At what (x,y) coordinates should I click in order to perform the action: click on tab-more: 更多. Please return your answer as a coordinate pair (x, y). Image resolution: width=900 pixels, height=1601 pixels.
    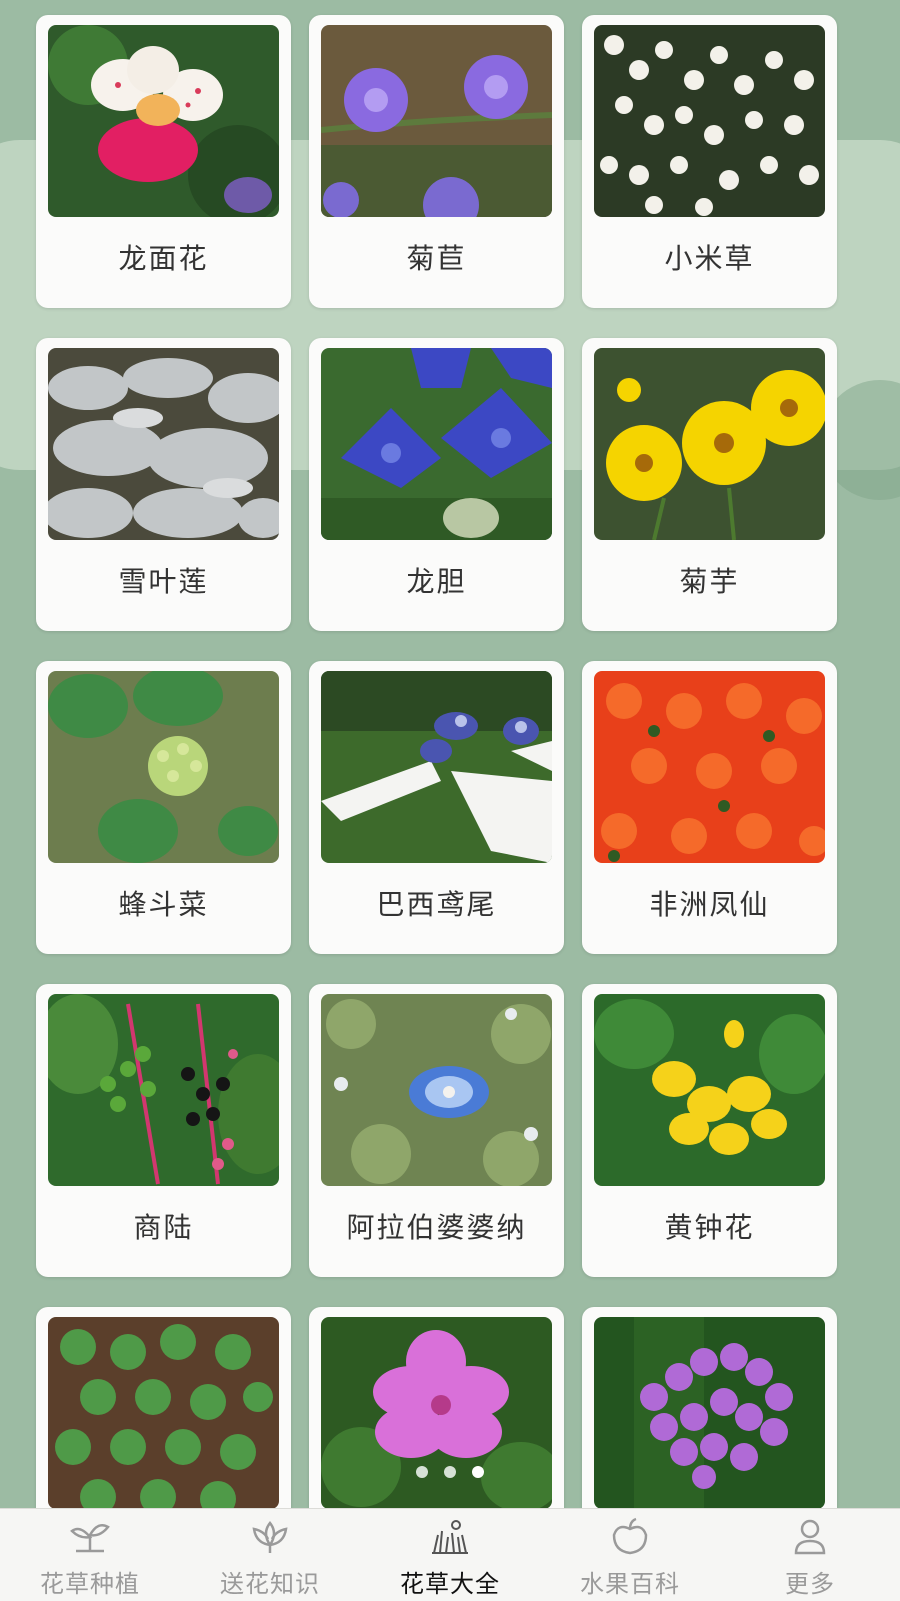
    Looking at the image, I should click on (810, 1555).